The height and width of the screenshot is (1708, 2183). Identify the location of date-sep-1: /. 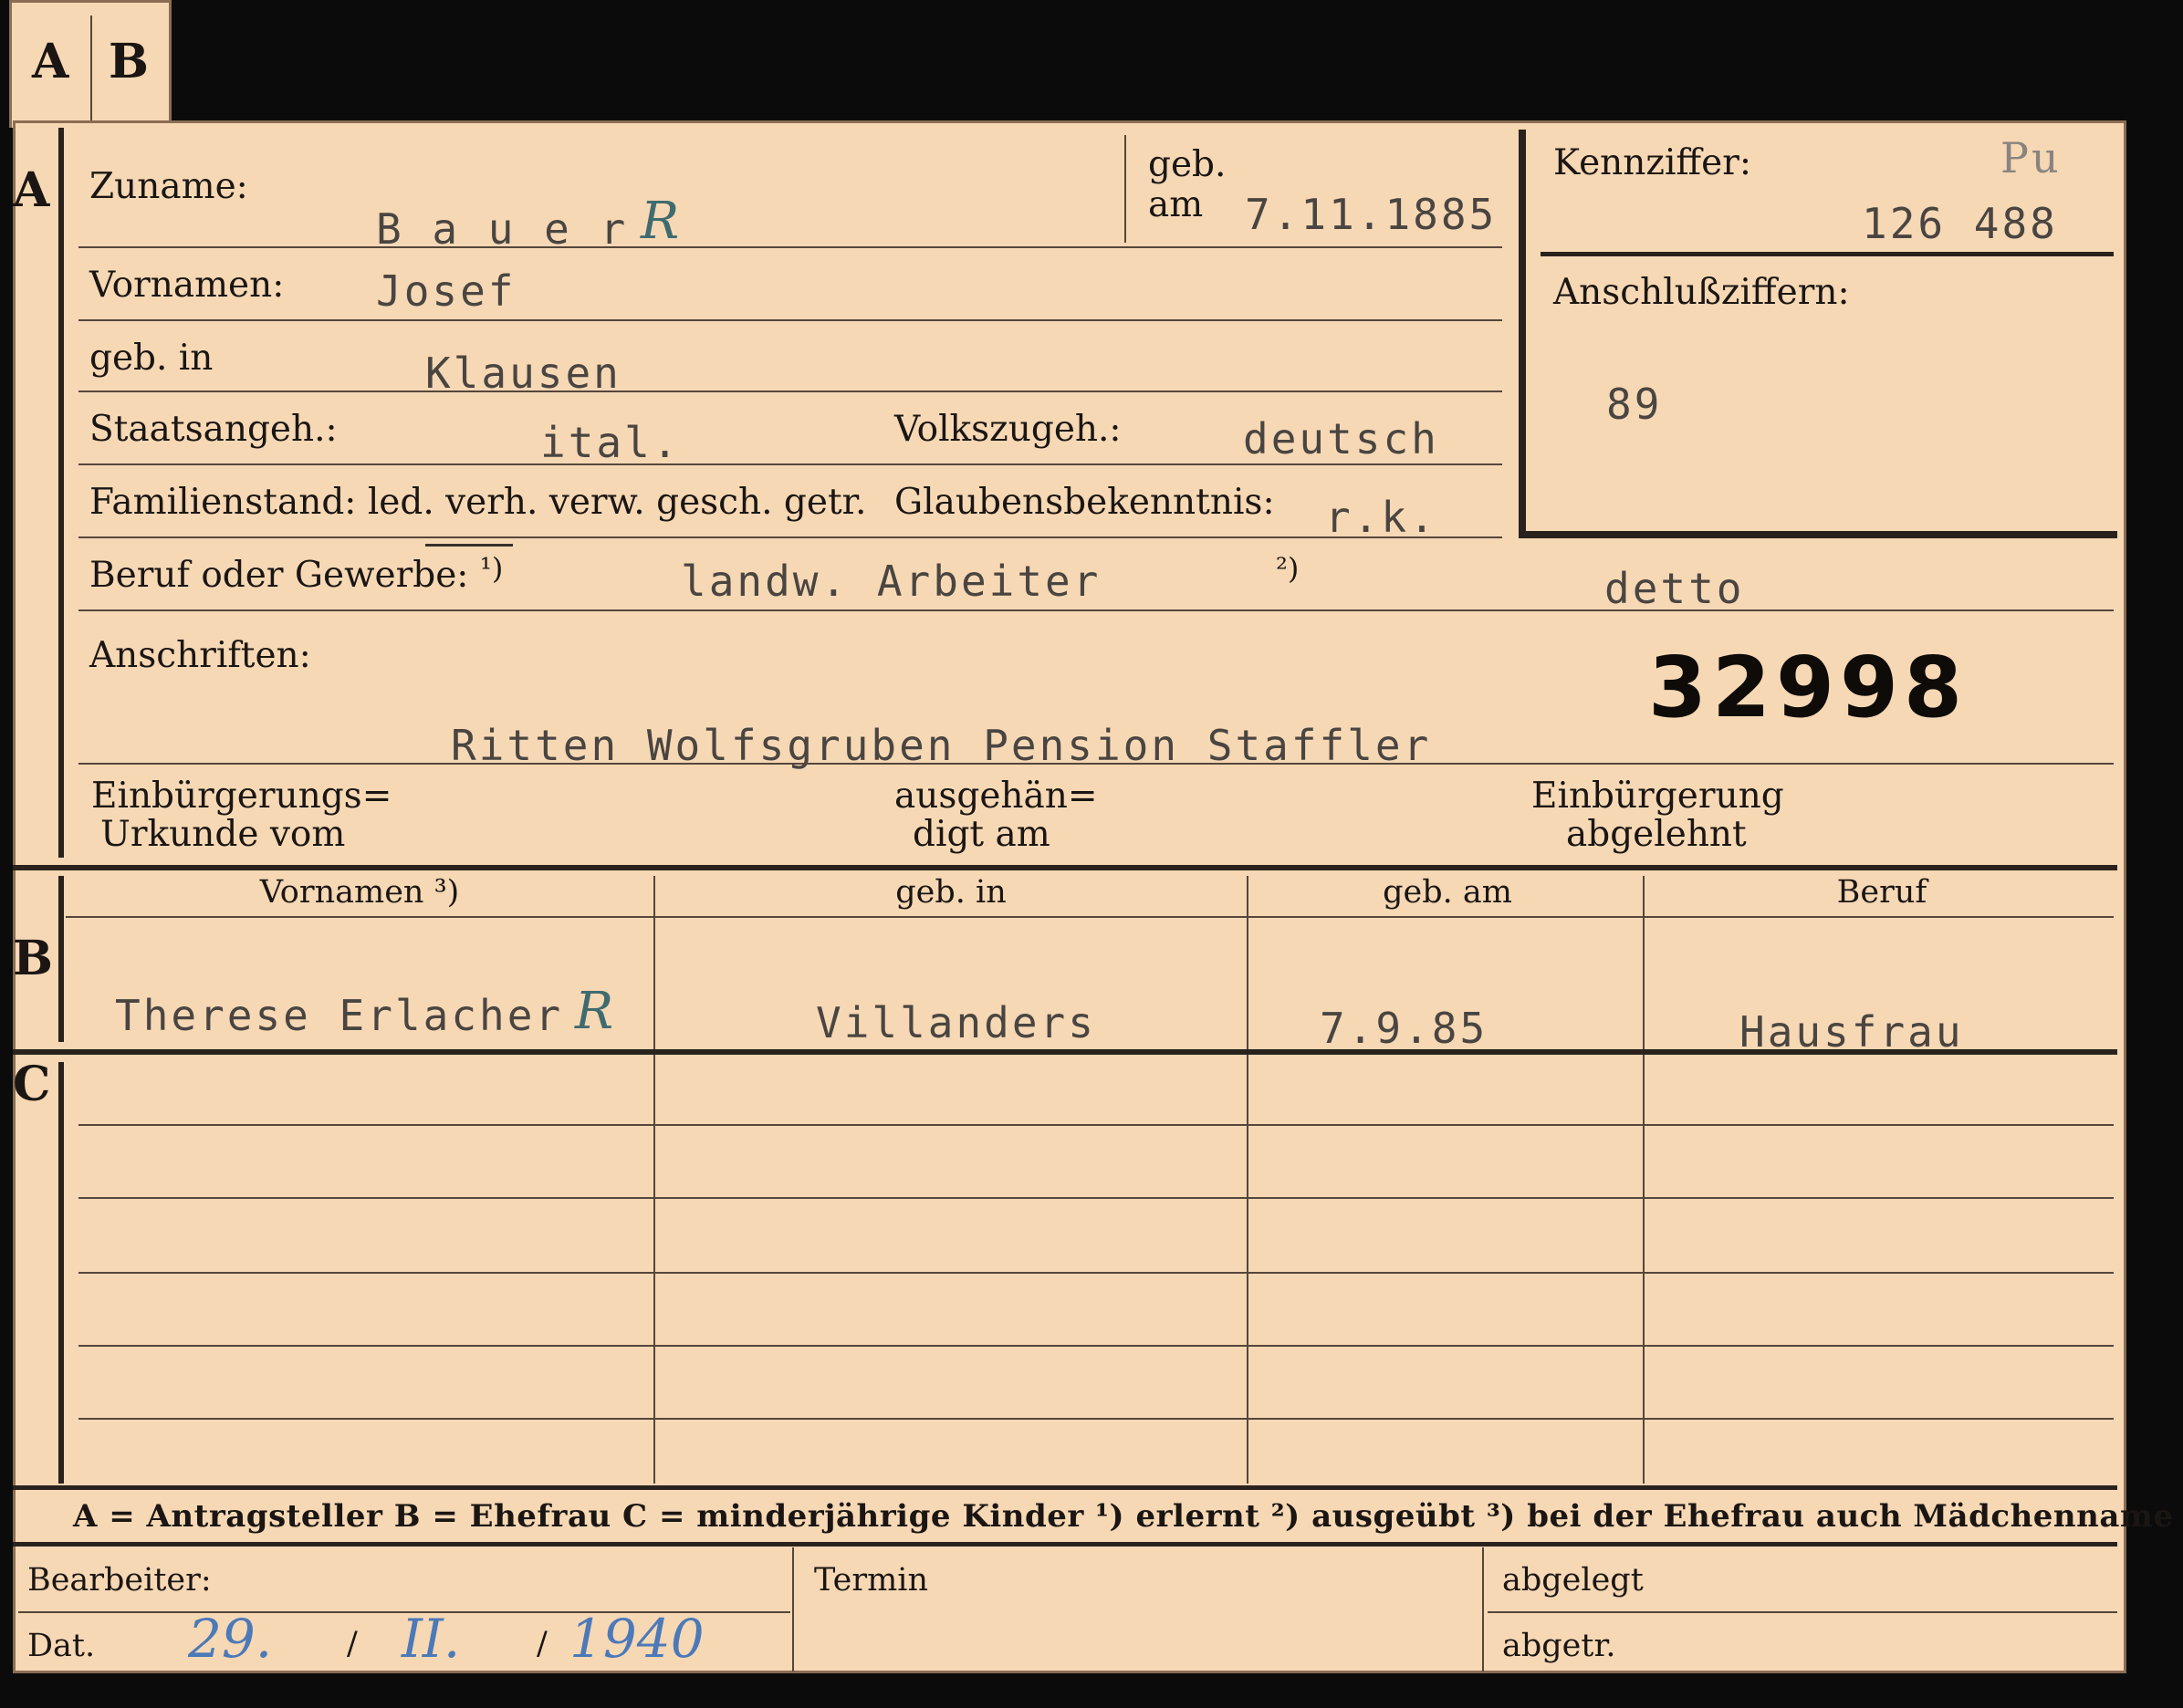
(353, 1644).